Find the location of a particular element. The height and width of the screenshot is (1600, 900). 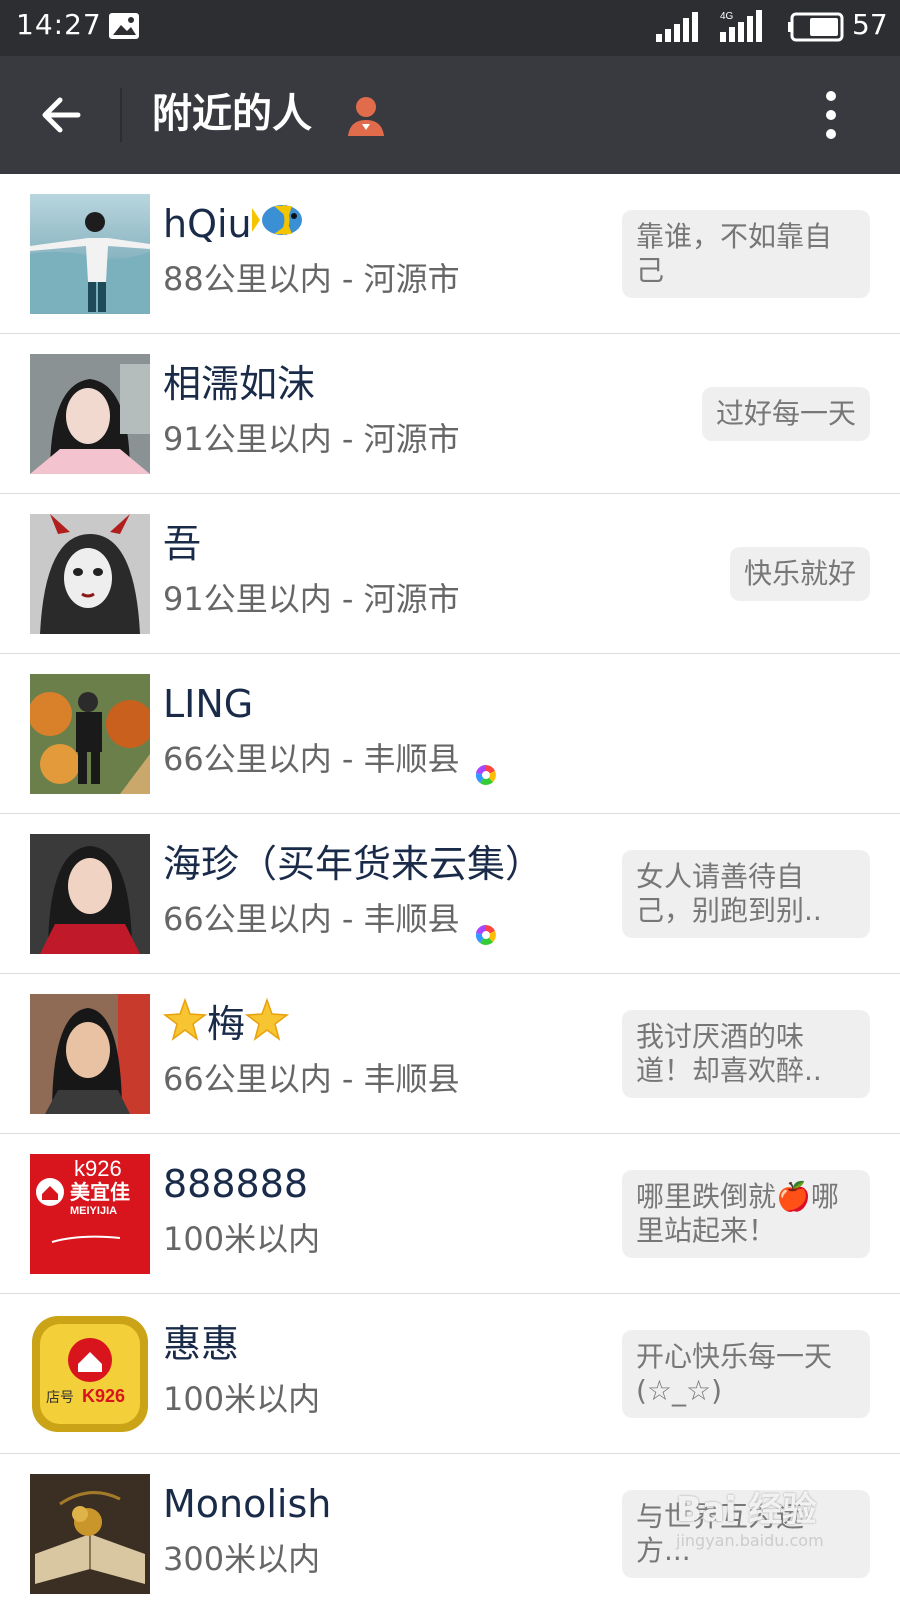

more-vertical-icon is located at coordinates (831, 115).